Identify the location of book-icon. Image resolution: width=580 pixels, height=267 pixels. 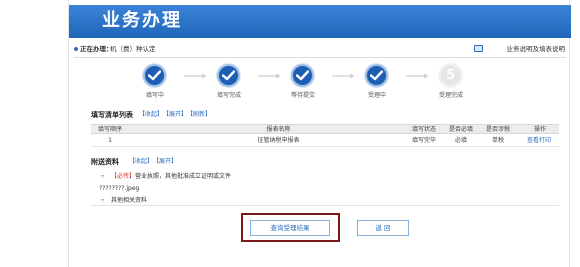
(478, 48).